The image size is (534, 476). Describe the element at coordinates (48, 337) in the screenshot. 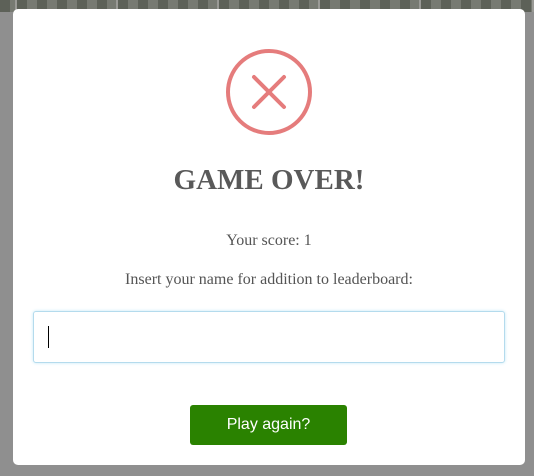

I see `text-caret` at that location.